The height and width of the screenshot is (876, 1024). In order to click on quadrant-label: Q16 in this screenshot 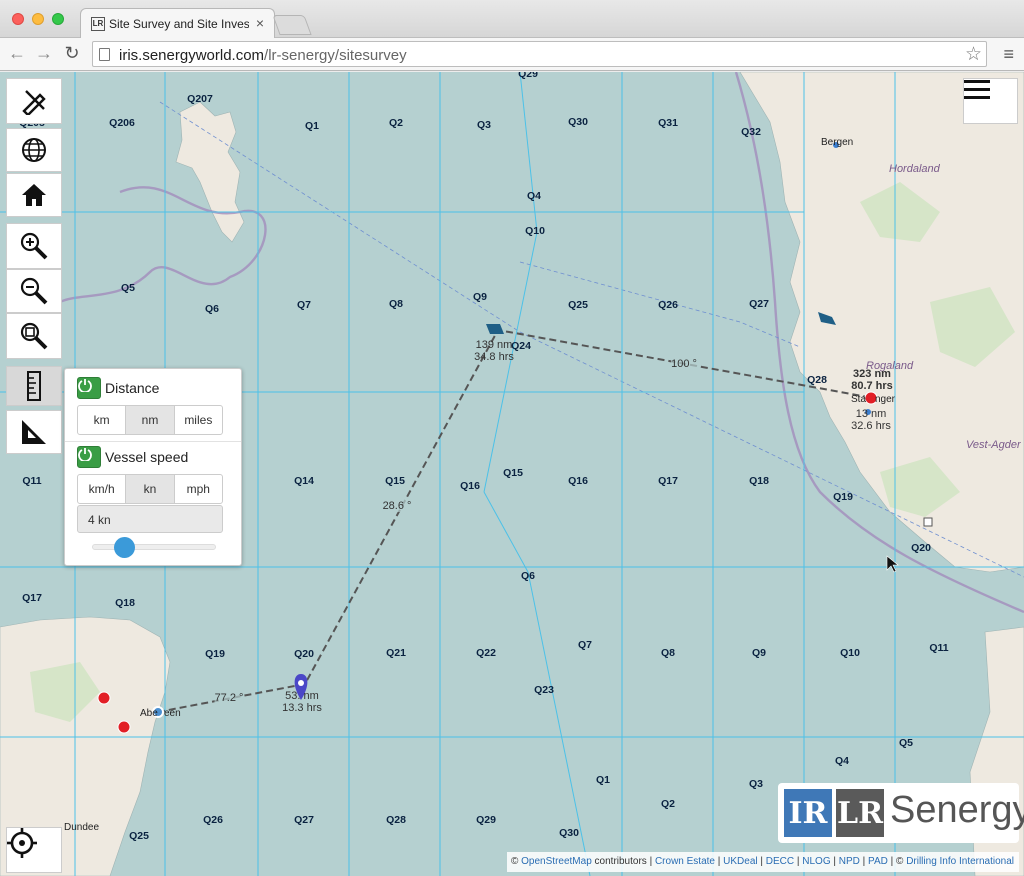, I will do `click(578, 481)`.